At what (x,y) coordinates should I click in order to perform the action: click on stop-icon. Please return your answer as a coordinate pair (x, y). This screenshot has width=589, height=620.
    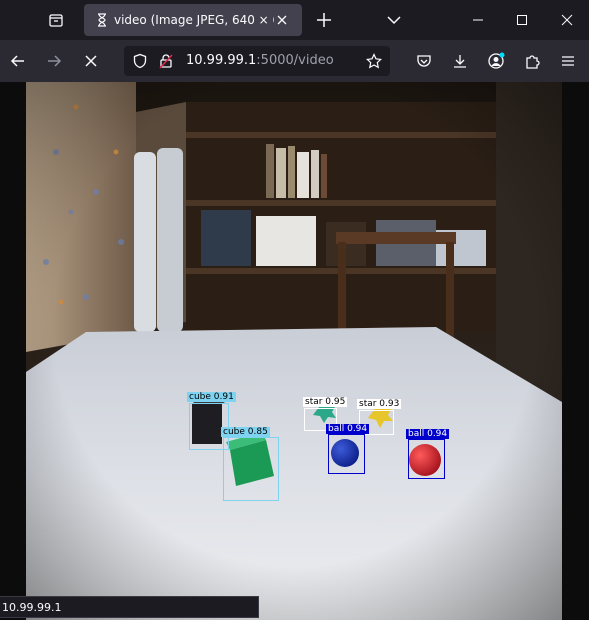
    Looking at the image, I should click on (91, 61).